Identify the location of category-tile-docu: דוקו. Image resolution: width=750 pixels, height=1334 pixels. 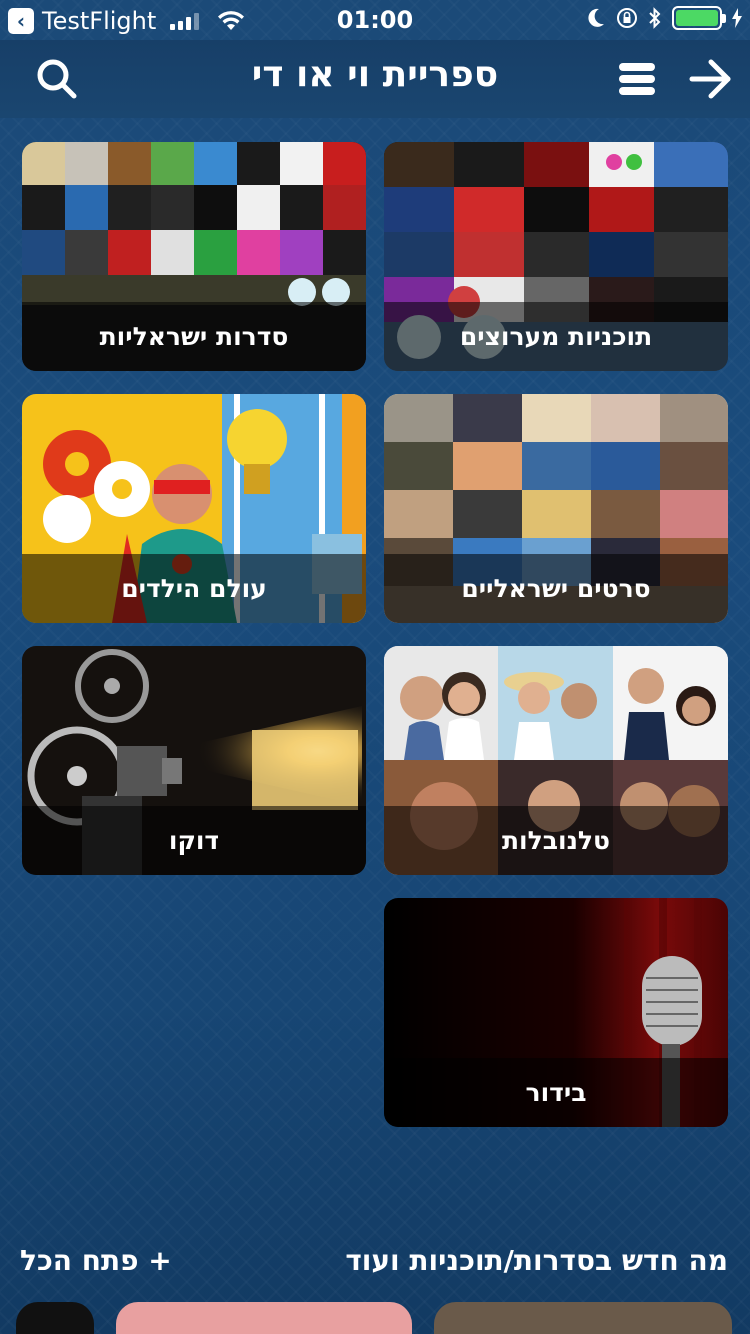
(194, 760).